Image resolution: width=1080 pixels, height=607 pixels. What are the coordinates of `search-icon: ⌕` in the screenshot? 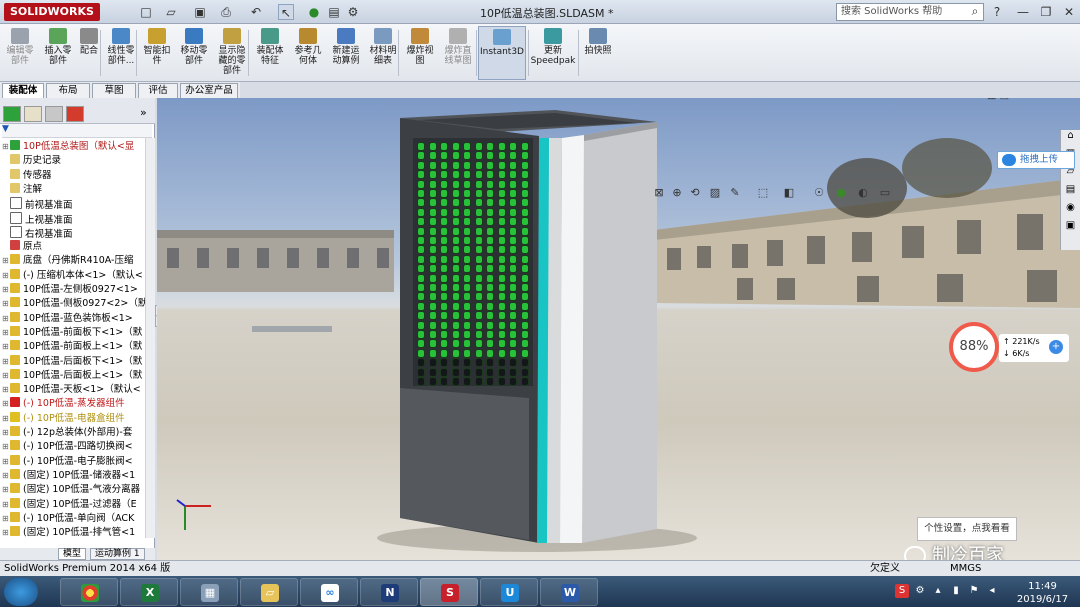 It's located at (975, 11).